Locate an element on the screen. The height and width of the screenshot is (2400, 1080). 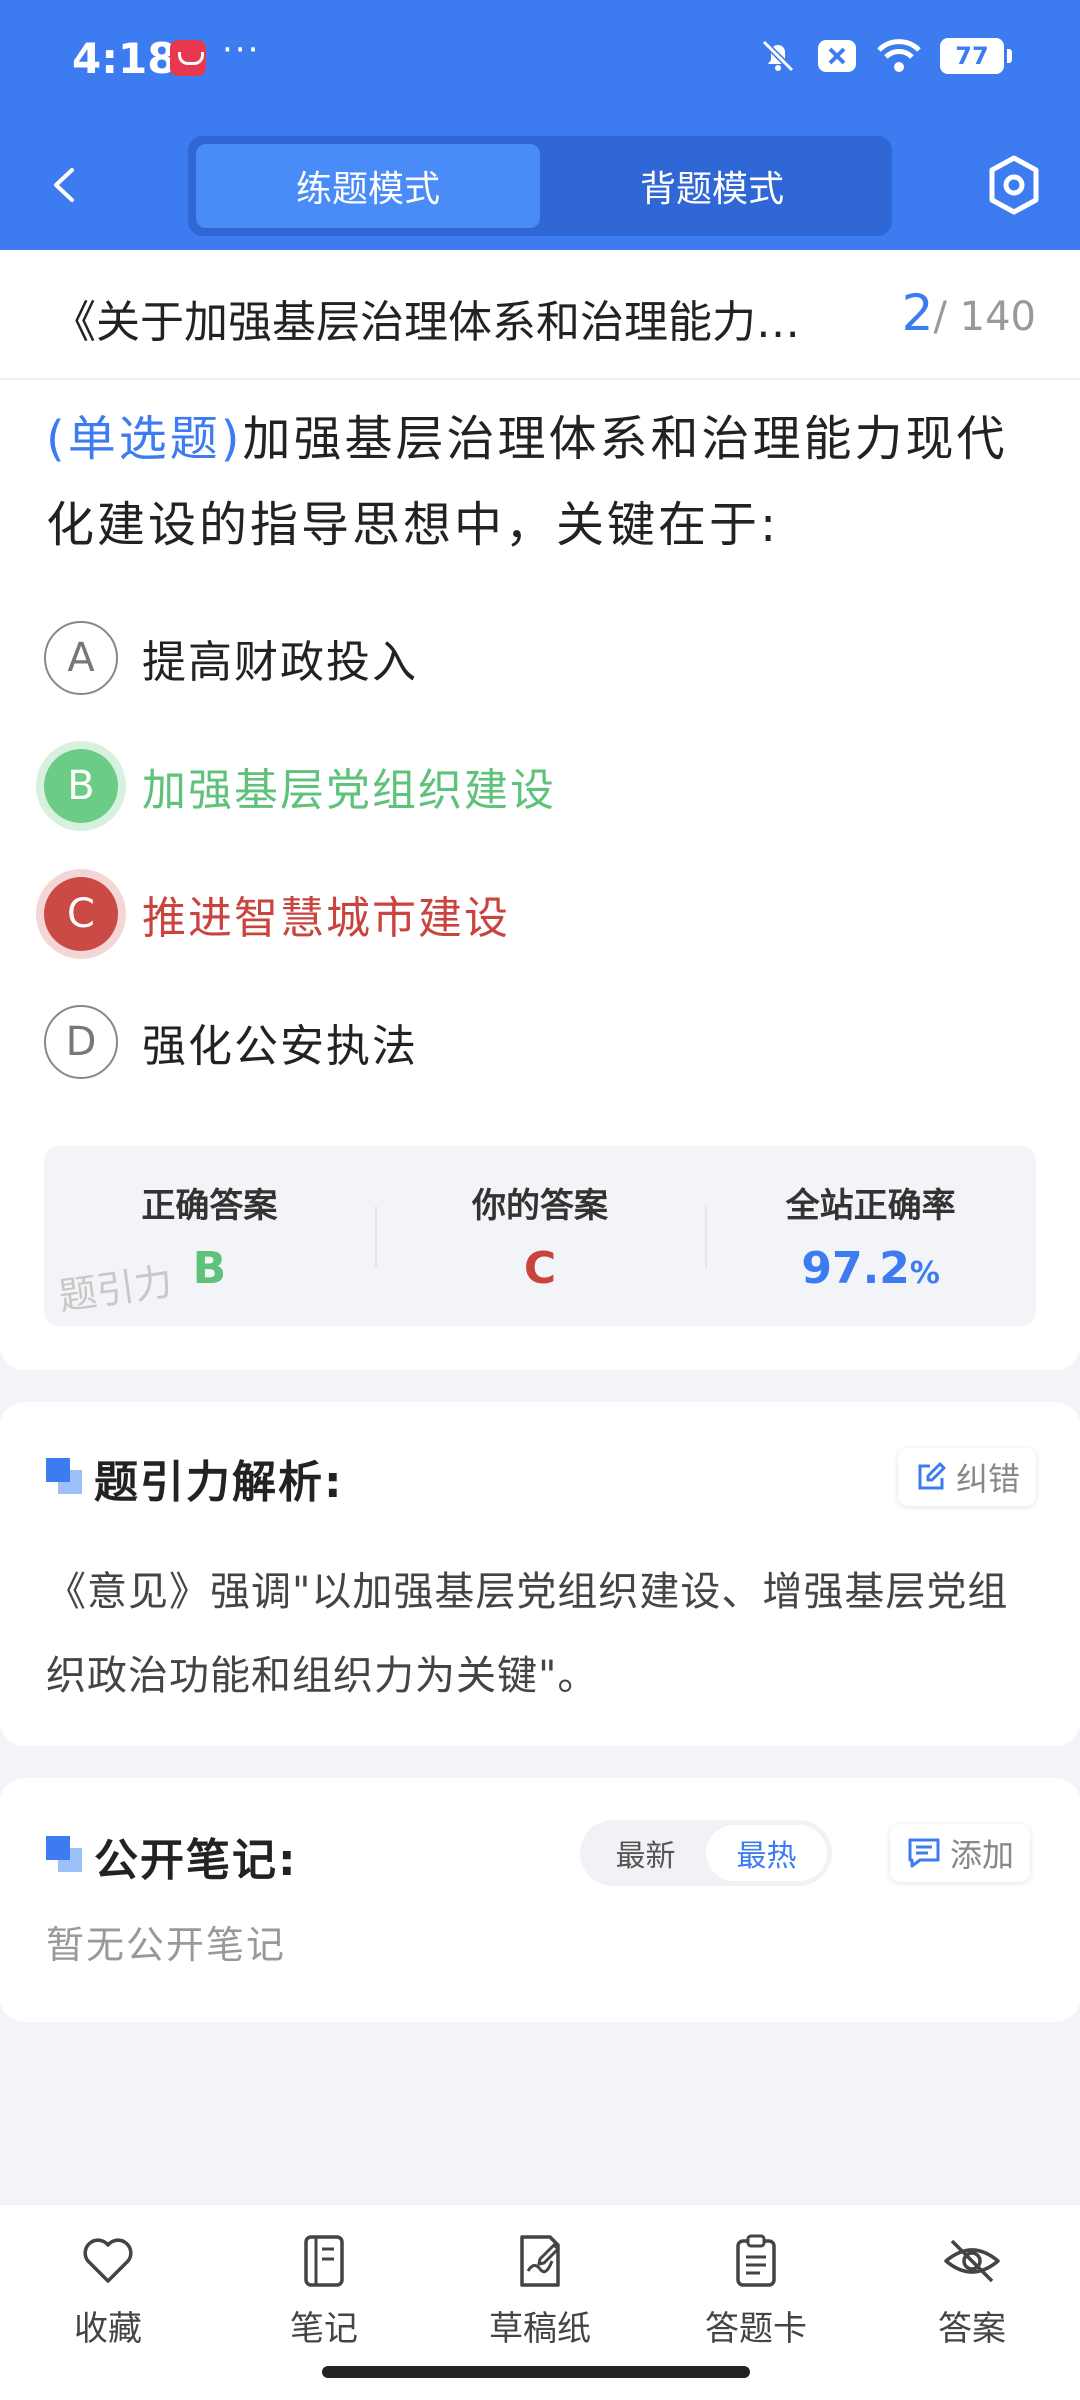
notes-sort-toggle: 最新 最热 is located at coordinates (706, 1853).